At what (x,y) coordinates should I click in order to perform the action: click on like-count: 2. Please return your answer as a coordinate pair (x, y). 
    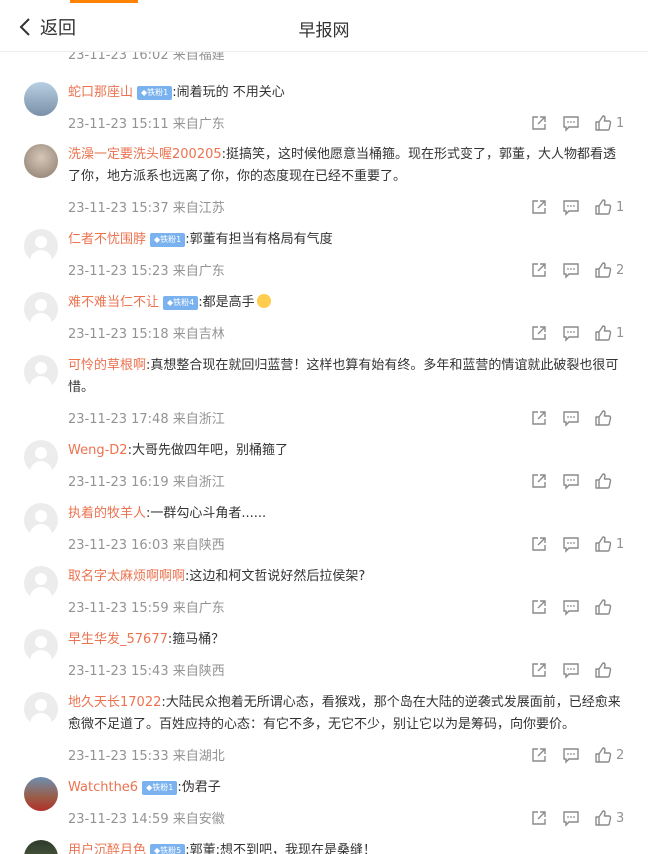
    Looking at the image, I should click on (620, 755).